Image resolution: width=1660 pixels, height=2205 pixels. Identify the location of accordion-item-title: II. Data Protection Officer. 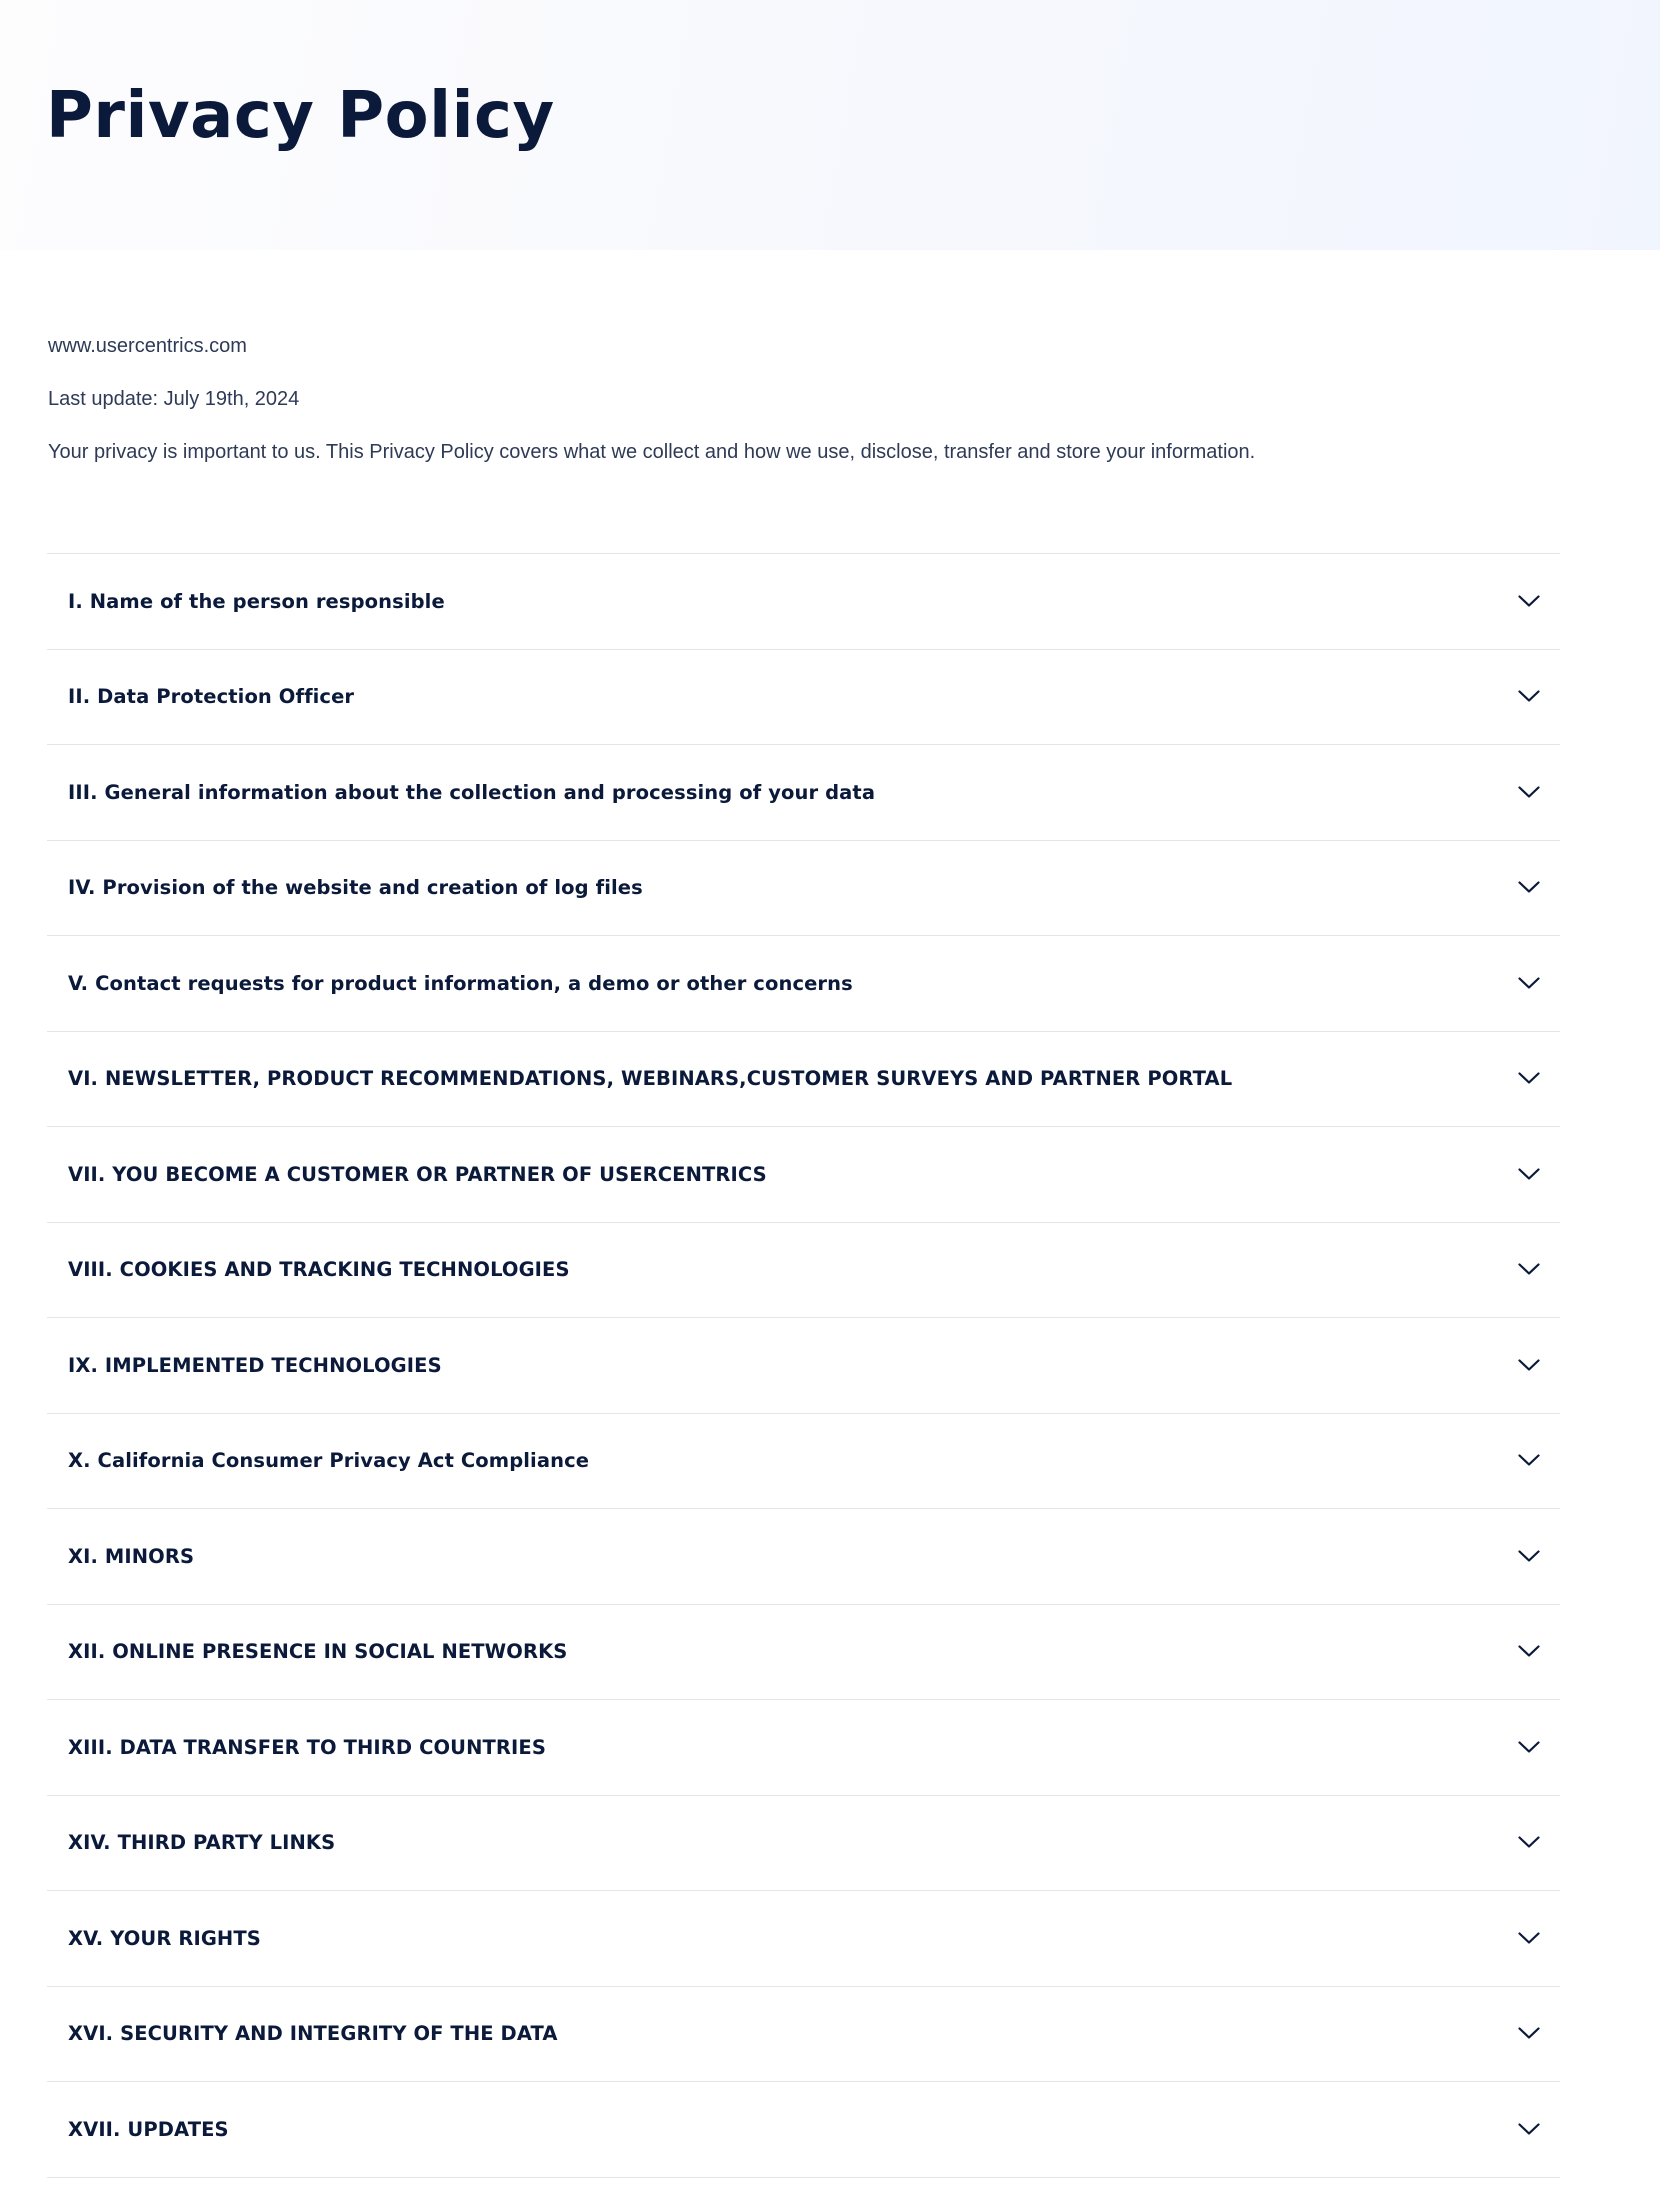
(211, 697).